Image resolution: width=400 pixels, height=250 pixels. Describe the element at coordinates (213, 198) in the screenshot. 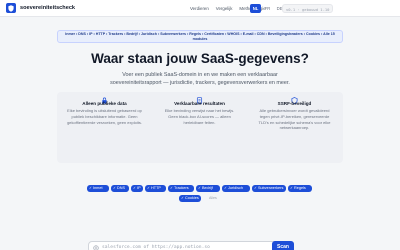

I see `select-all-link: Alles` at that location.